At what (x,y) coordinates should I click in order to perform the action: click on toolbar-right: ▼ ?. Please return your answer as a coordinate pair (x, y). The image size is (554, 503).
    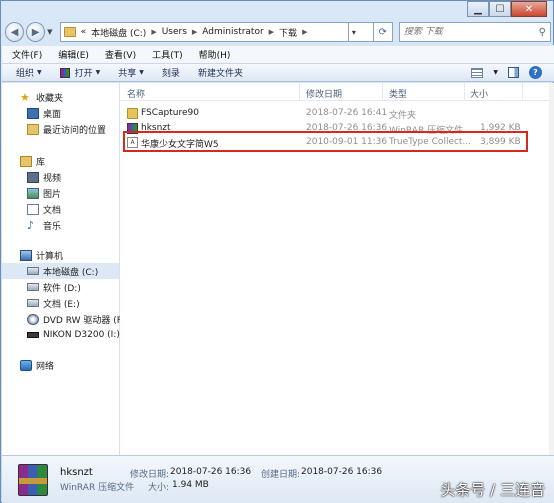
    Looking at the image, I should click on (512, 72).